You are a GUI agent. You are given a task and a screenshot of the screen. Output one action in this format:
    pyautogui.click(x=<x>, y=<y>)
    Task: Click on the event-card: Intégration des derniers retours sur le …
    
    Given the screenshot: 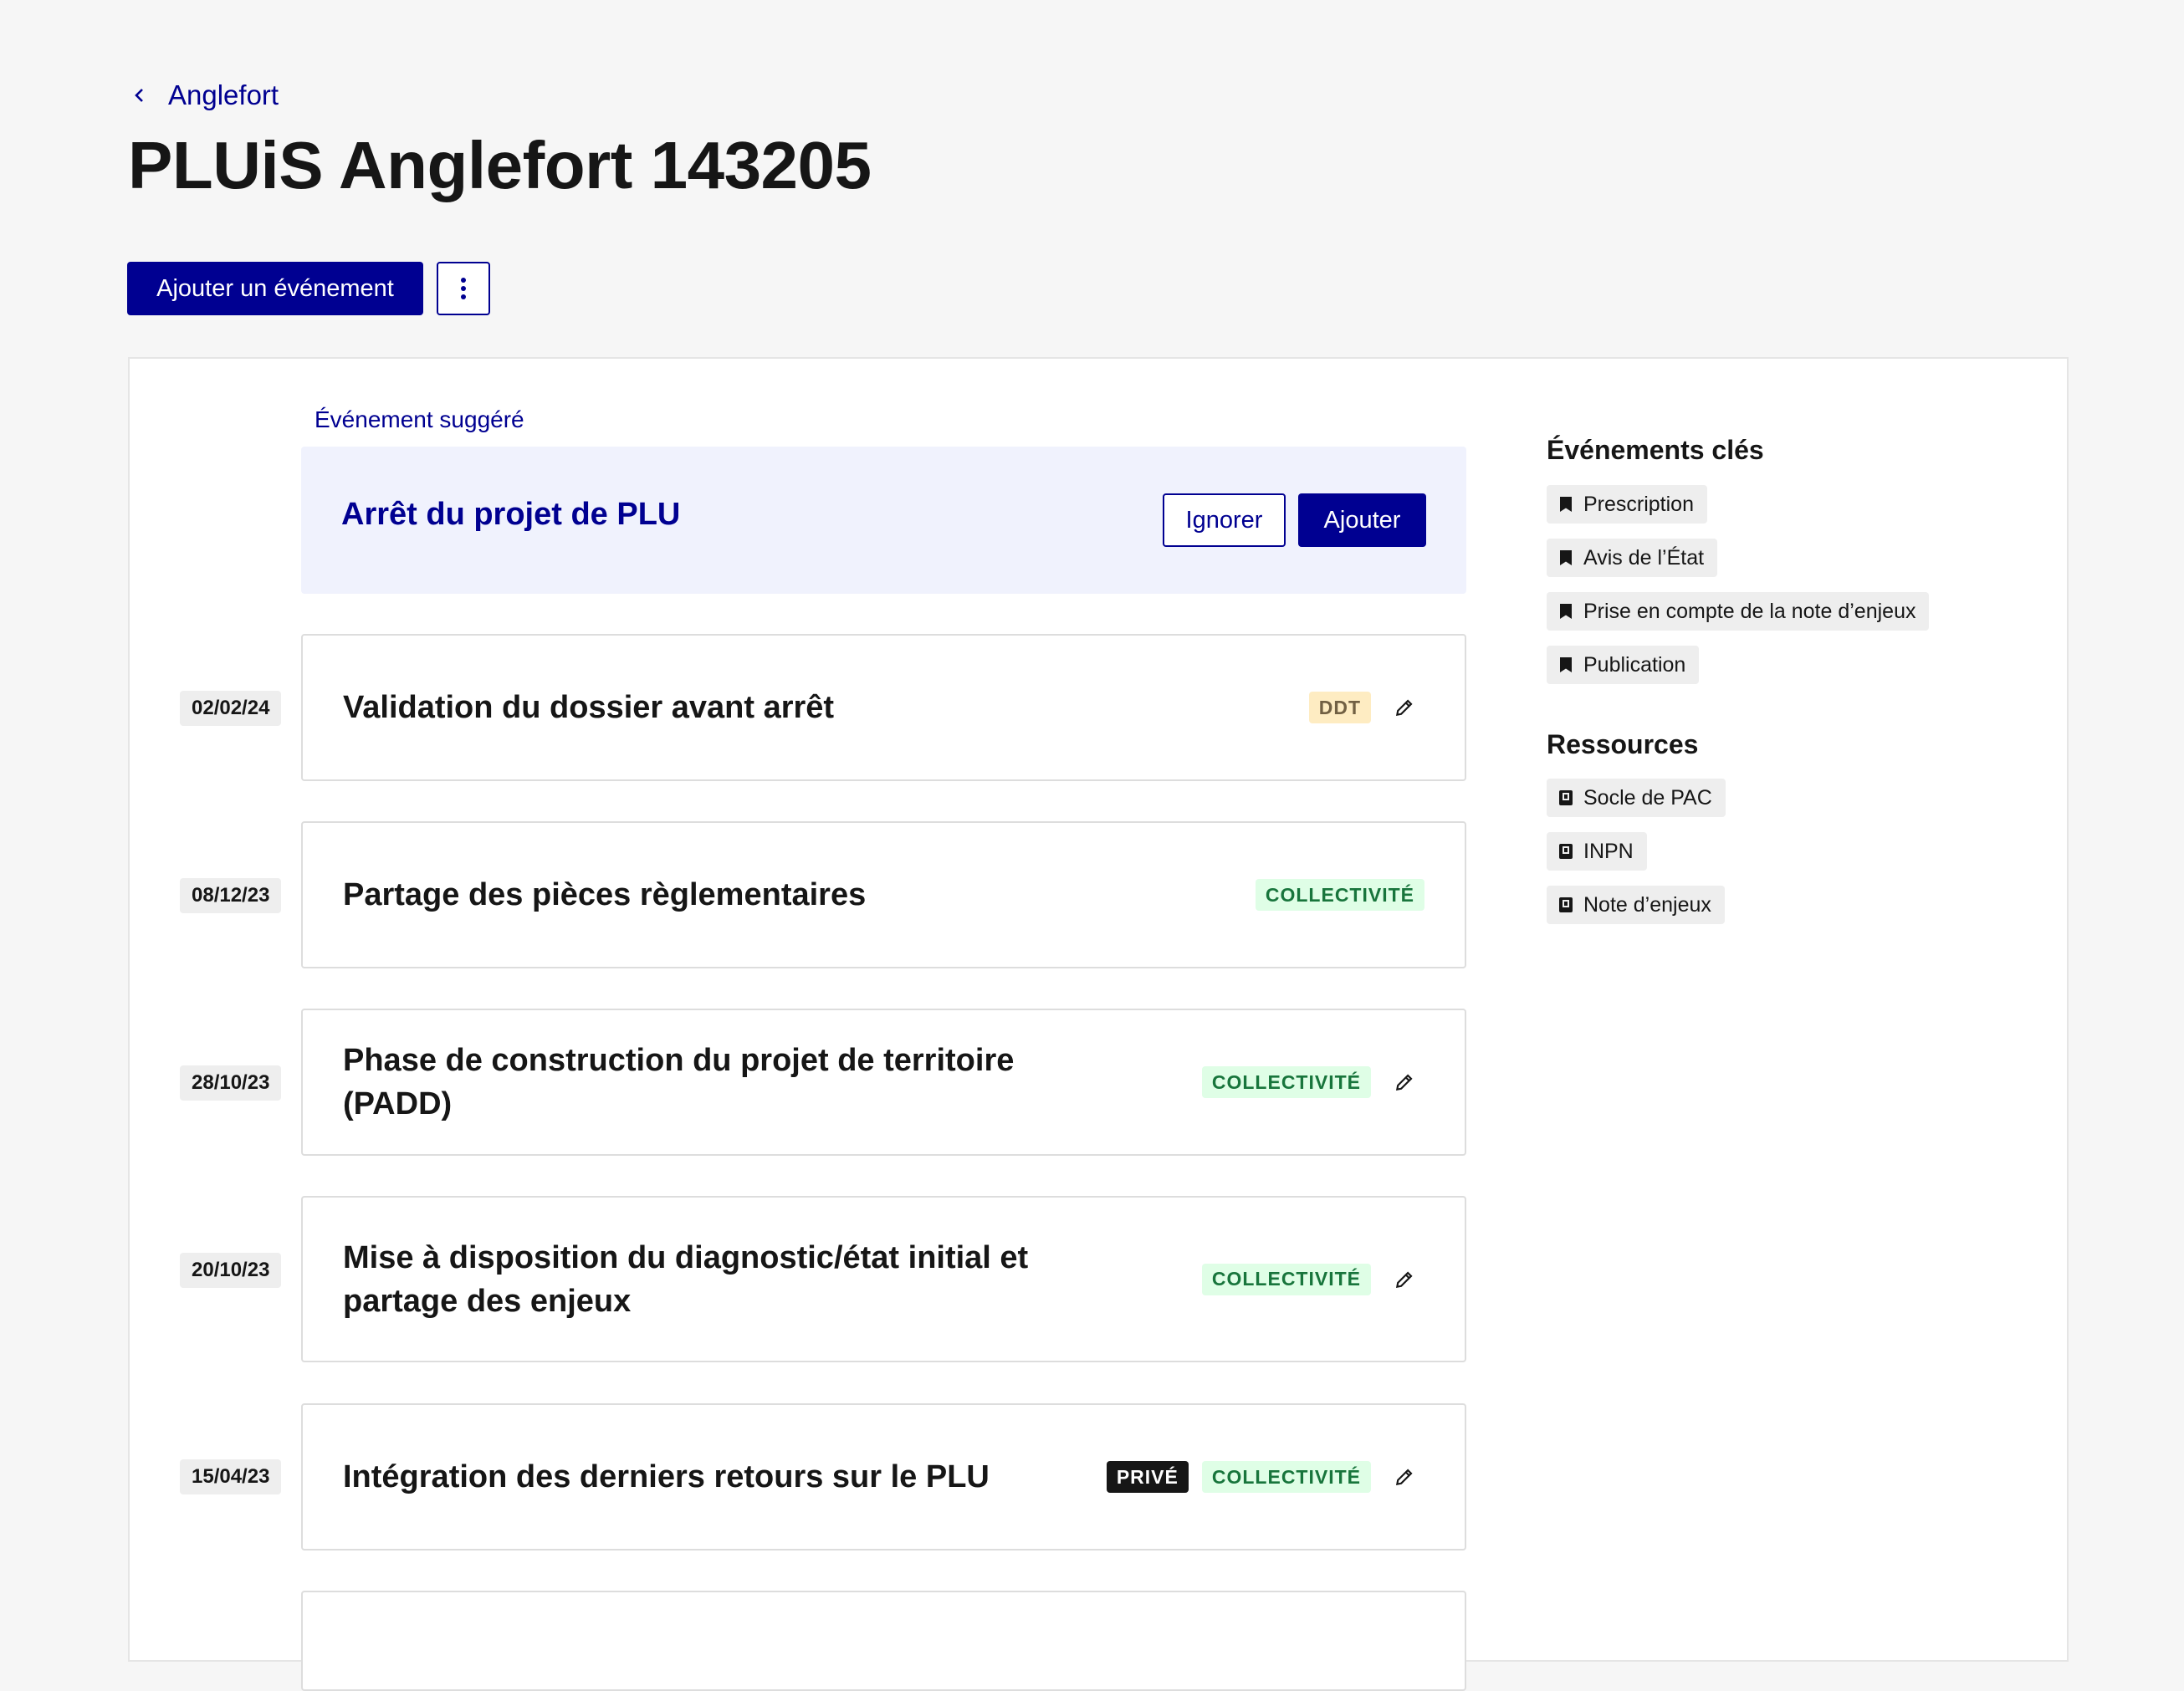 What is the action you would take?
    pyautogui.click(x=883, y=1477)
    